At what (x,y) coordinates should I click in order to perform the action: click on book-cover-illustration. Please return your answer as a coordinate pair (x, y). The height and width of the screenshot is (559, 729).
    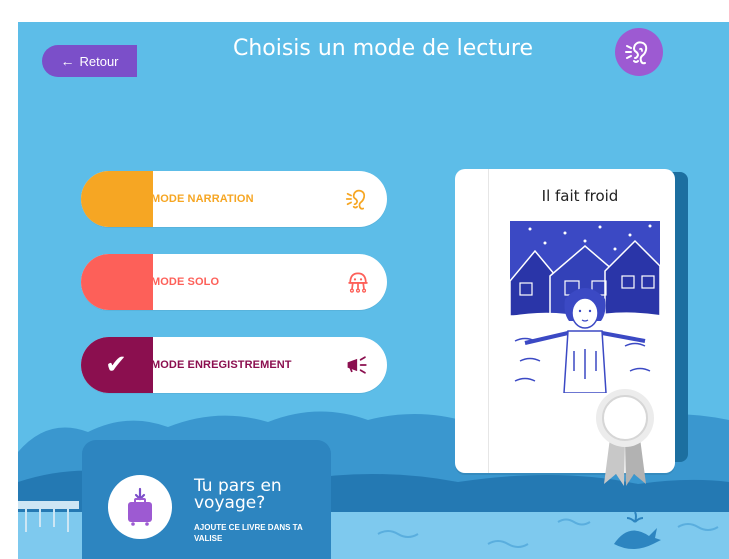
    Looking at the image, I should click on (585, 307).